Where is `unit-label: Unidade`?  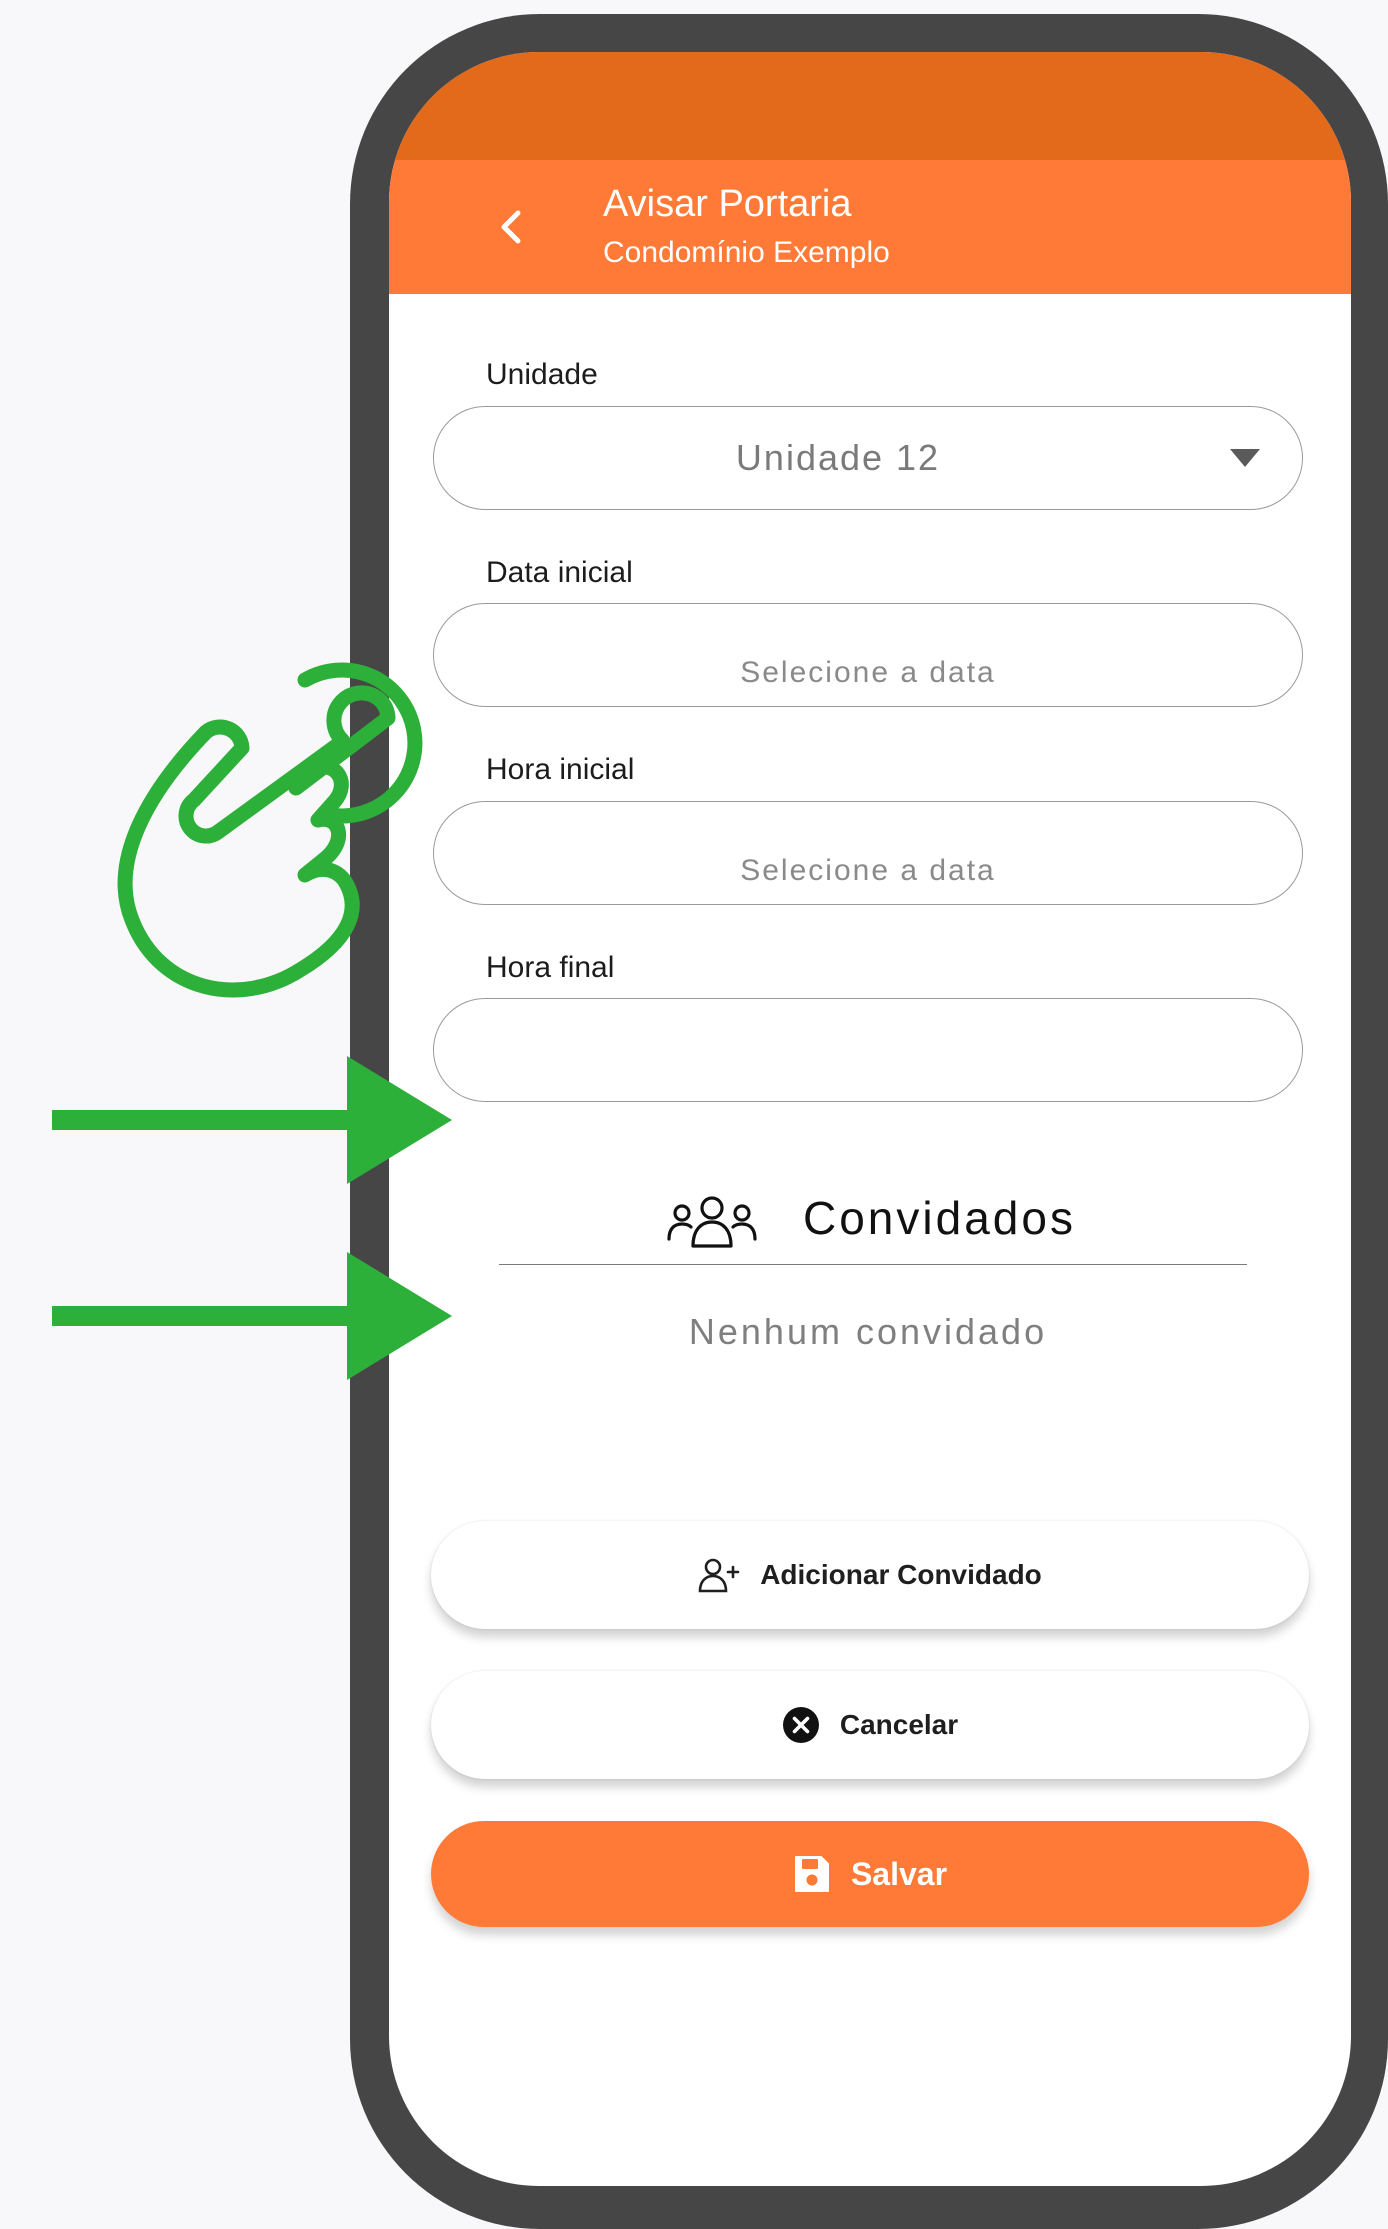 unit-label: Unidade is located at coordinates (542, 374).